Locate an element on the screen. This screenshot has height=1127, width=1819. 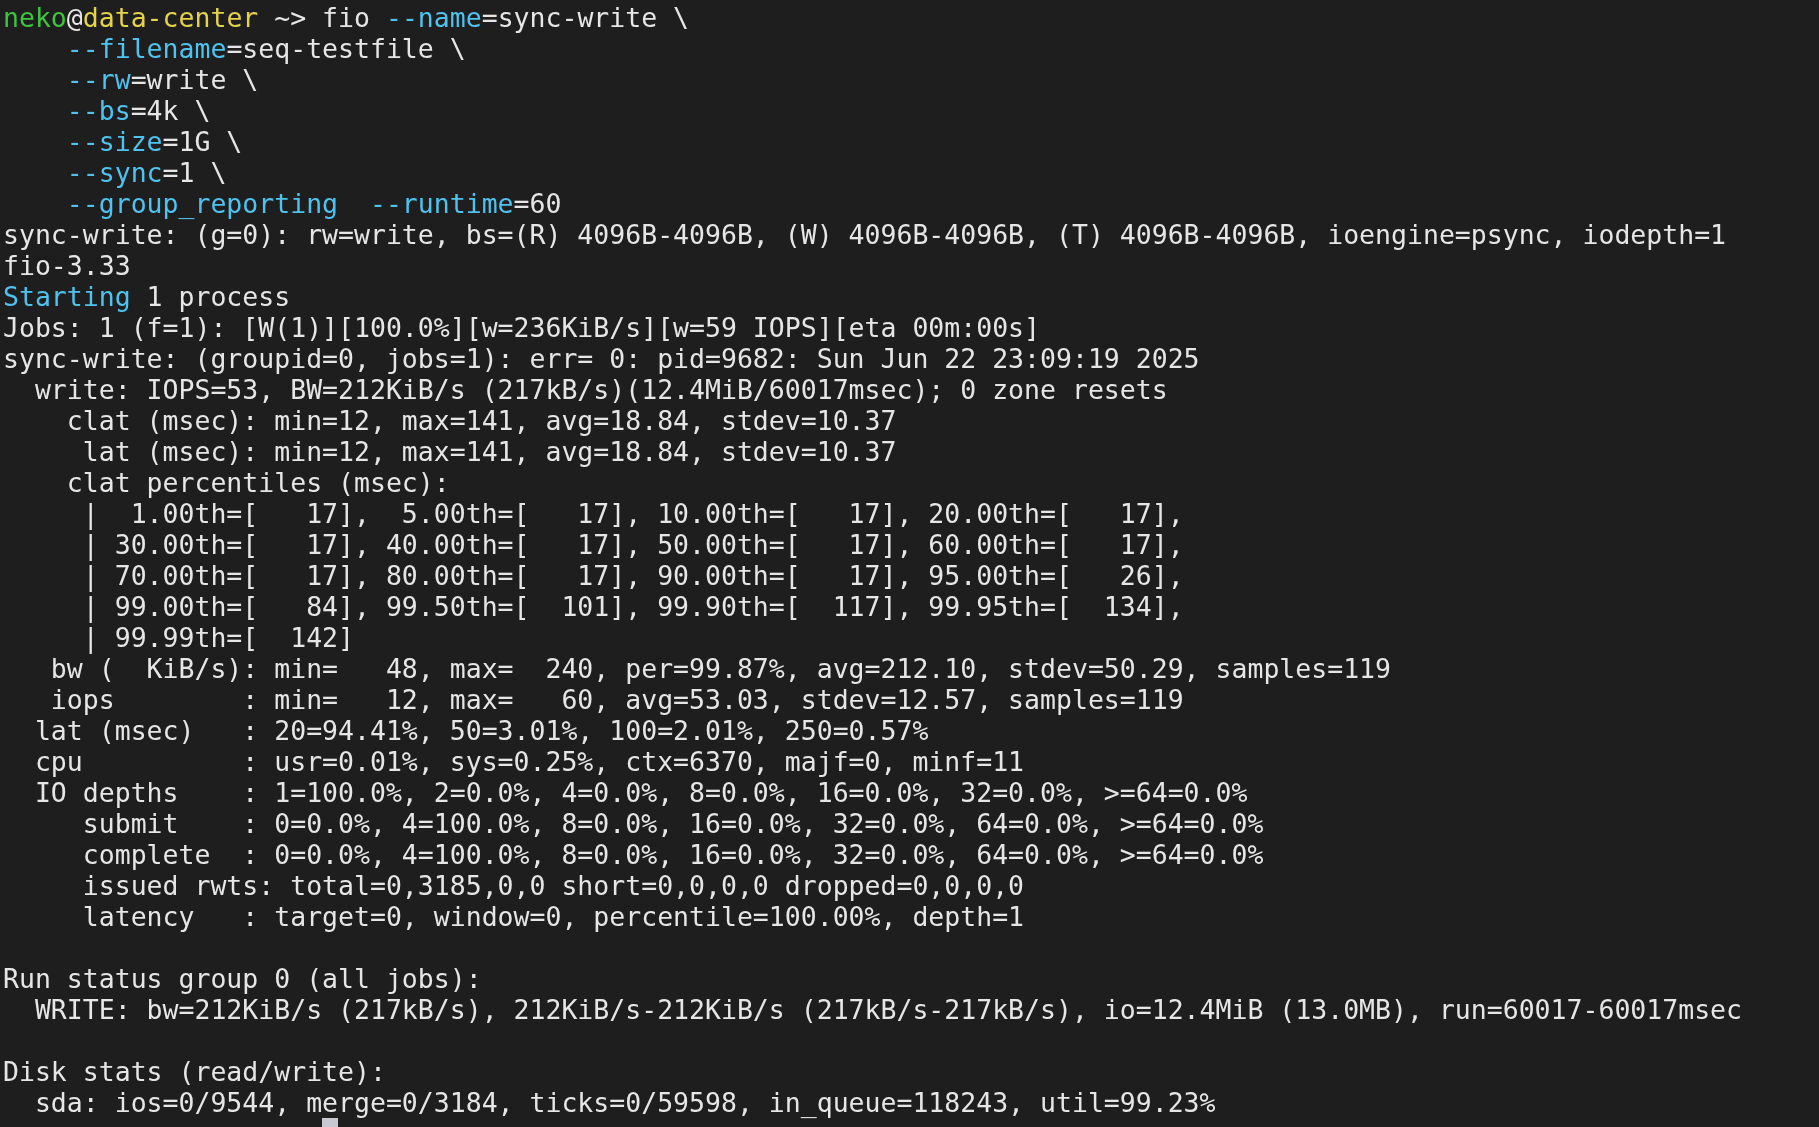
terminal-line: iops : min= 12, max= 60, avg=53.03, stdev=12.57, samples=119 is located at coordinates (616, 699).